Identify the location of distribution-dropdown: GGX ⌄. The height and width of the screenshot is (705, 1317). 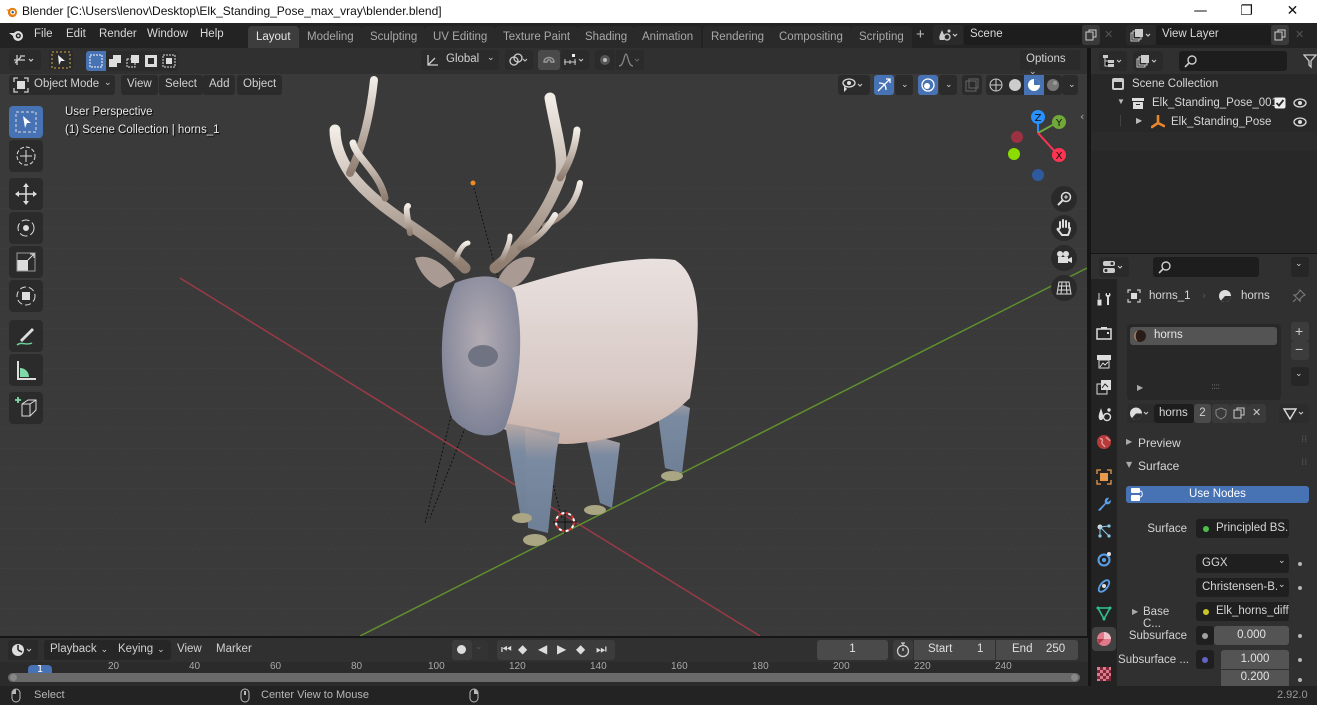
(1242, 563).